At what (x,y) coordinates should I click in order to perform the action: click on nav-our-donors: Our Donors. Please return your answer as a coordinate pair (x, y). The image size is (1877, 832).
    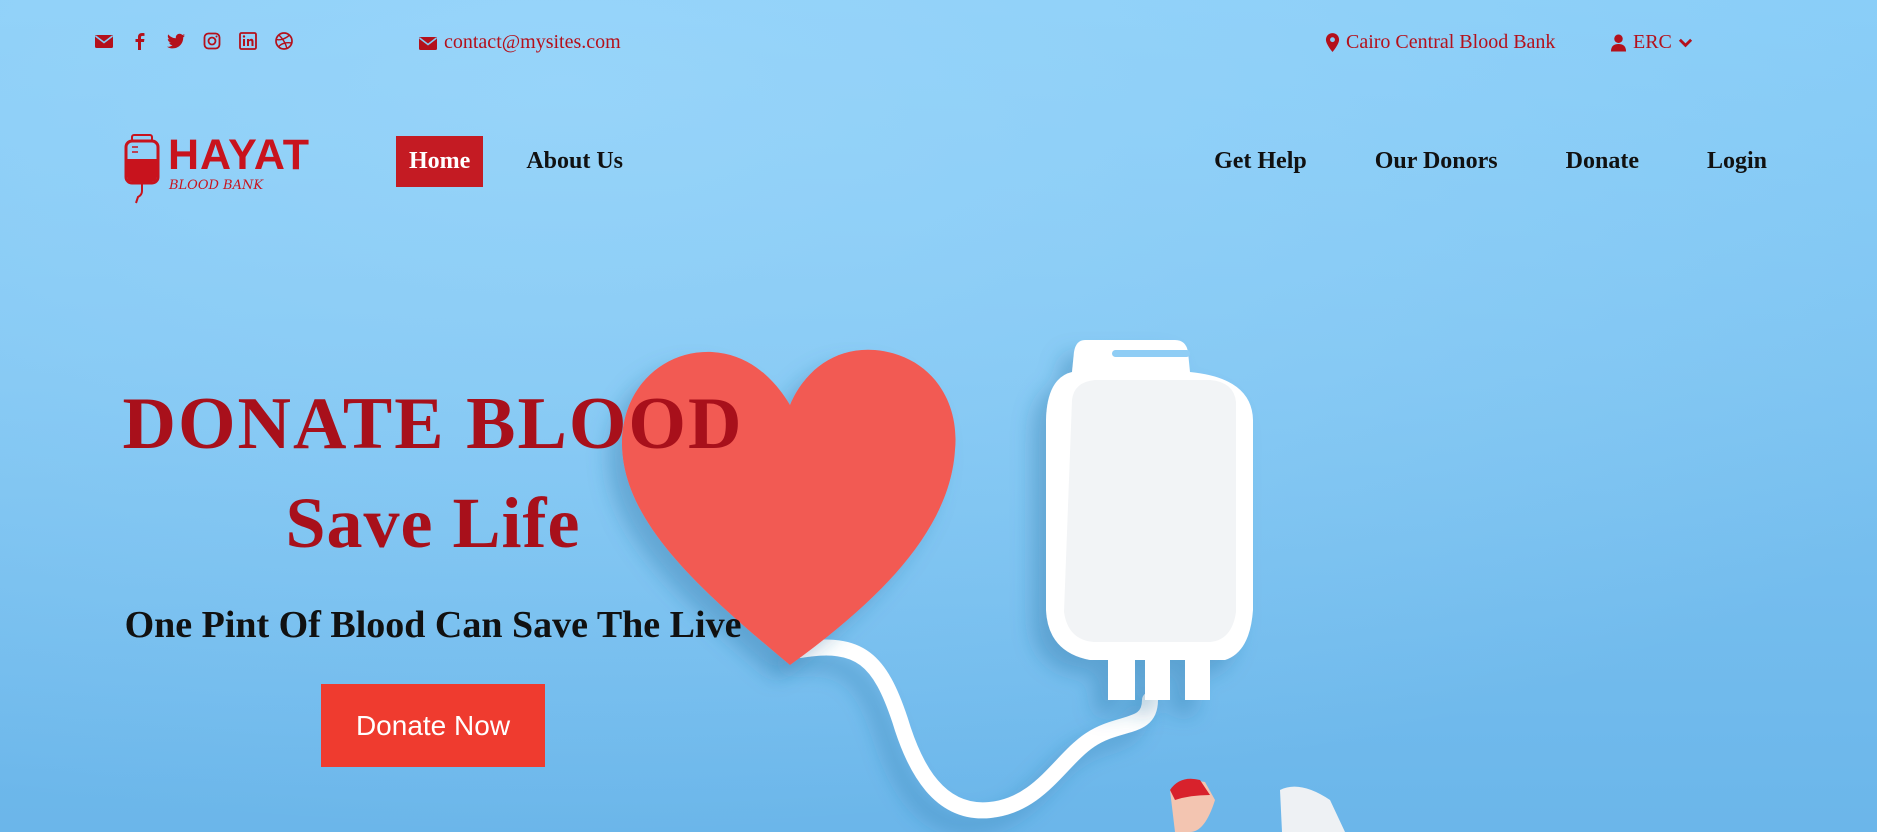
    Looking at the image, I should click on (1436, 161).